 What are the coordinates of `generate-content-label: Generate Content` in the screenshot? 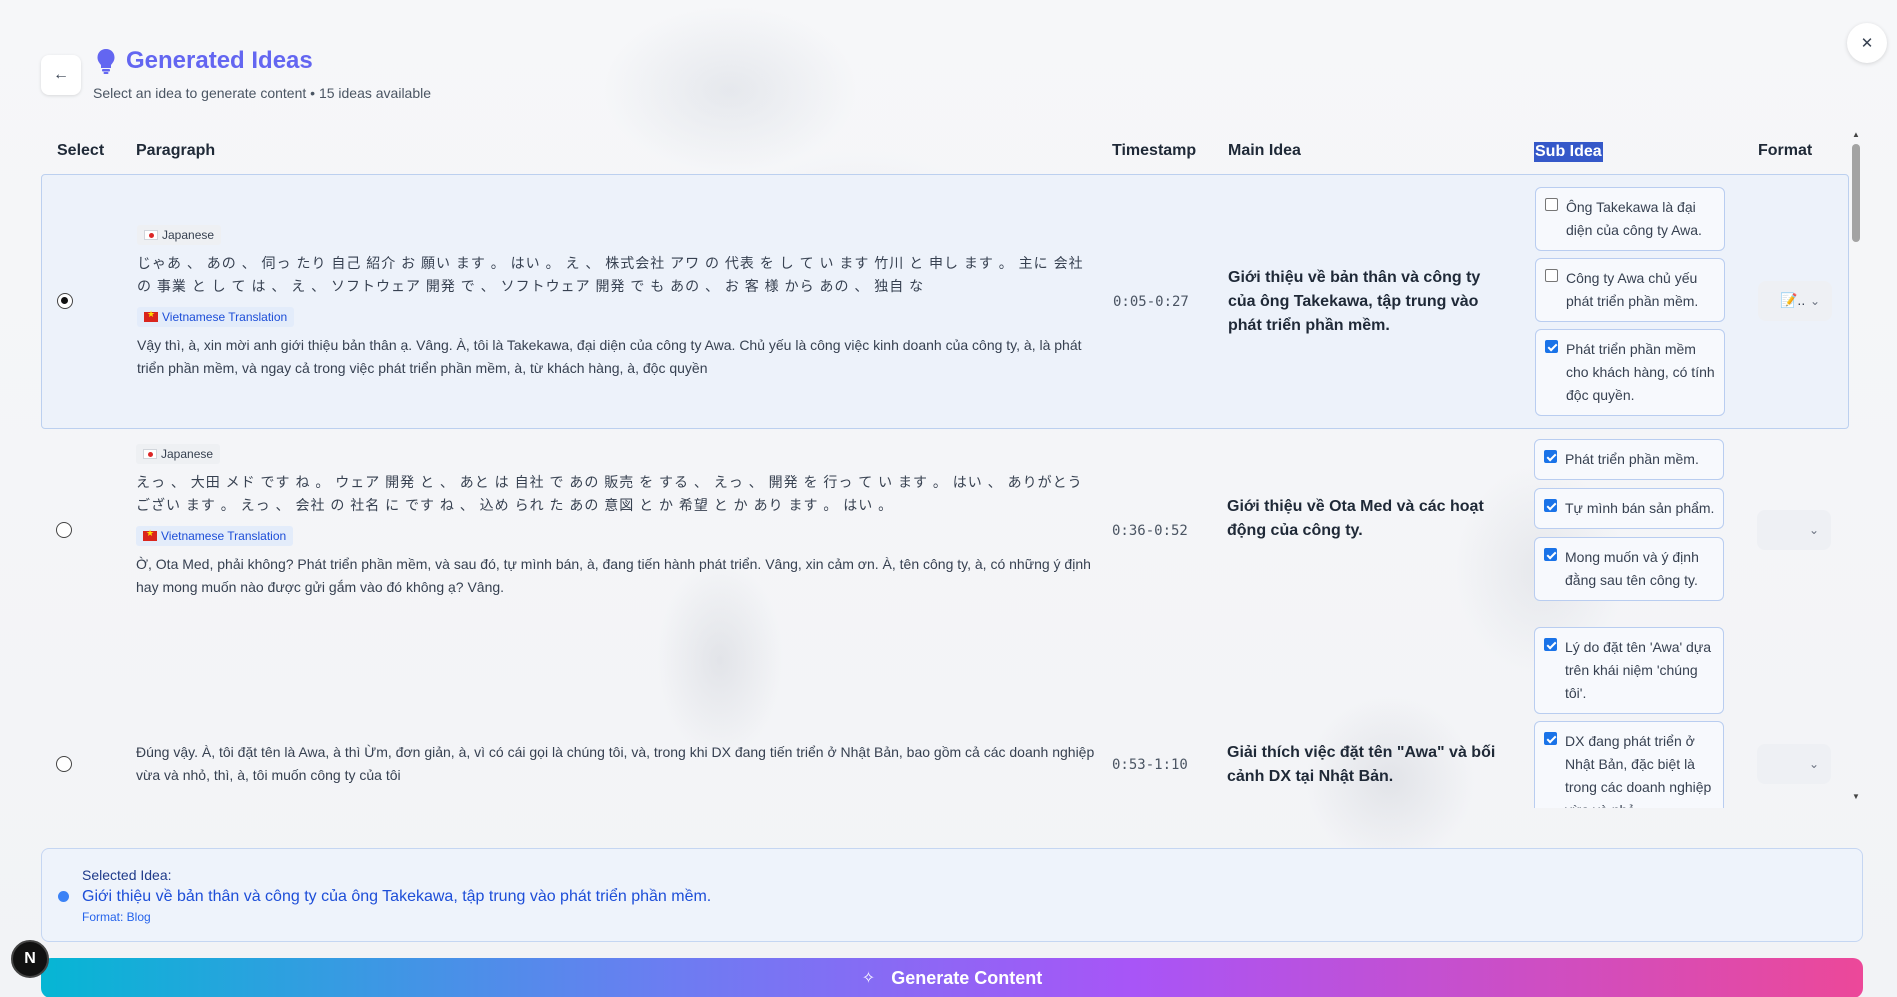 It's located at (967, 977).